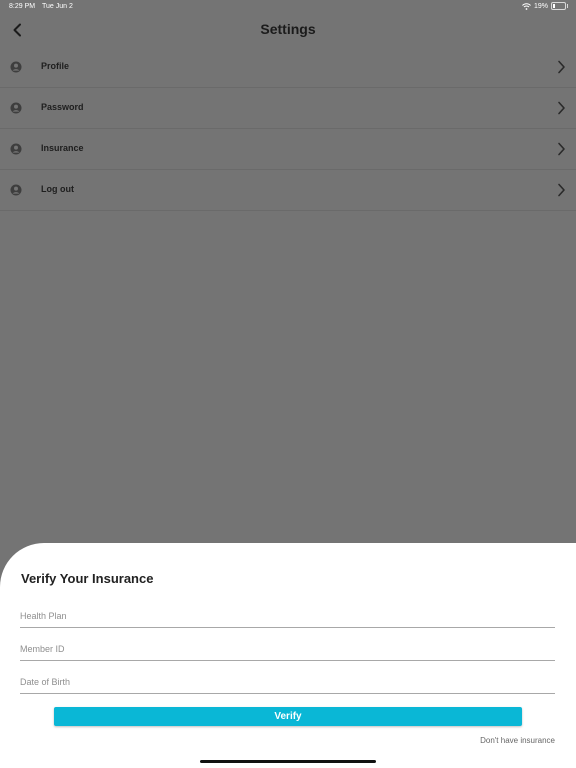 The image size is (576, 768). What do you see at coordinates (288, 190) in the screenshot?
I see `settings-item-log-out: Log out` at bounding box center [288, 190].